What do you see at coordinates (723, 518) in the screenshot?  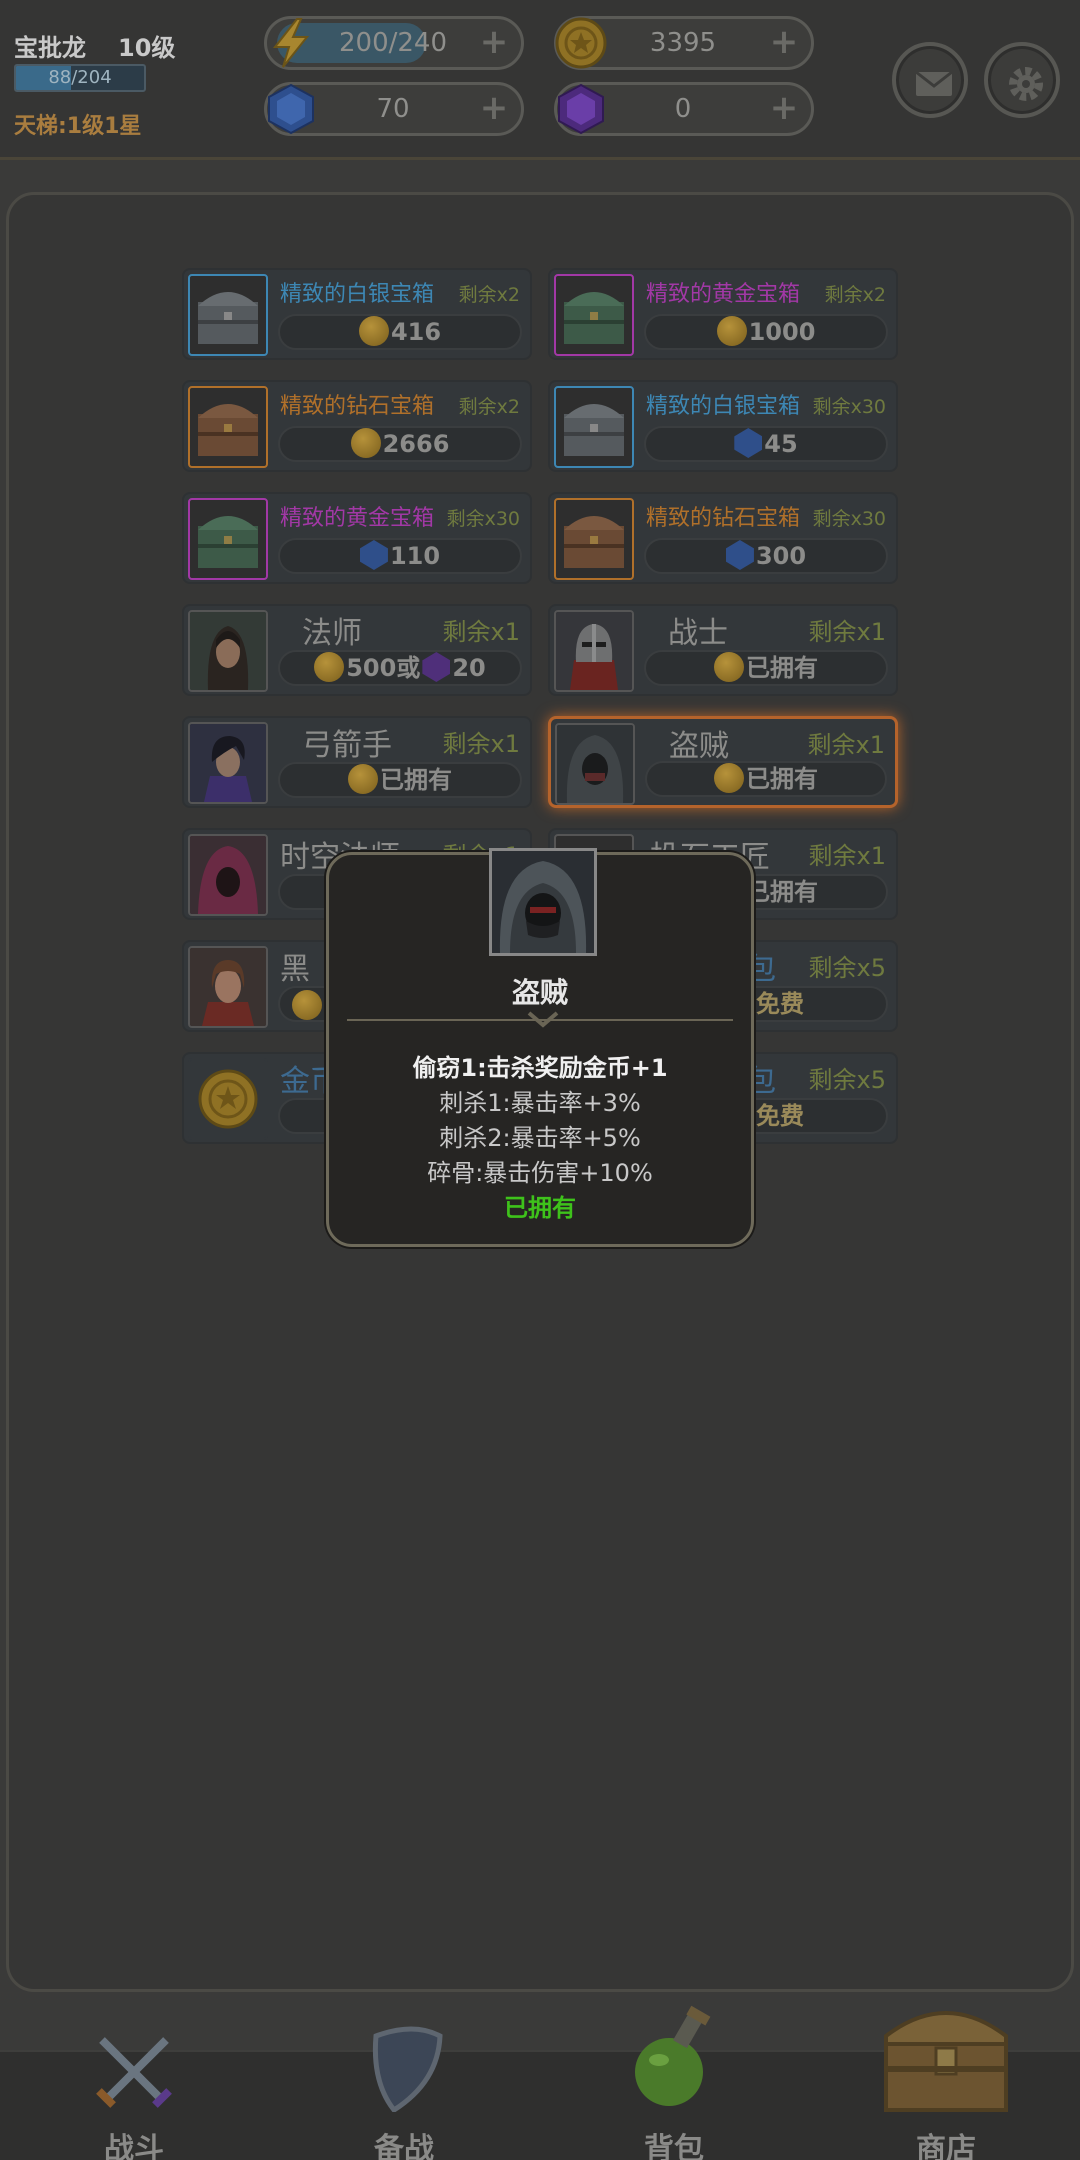 I see `item-name: 精致的钻石宝箱` at bounding box center [723, 518].